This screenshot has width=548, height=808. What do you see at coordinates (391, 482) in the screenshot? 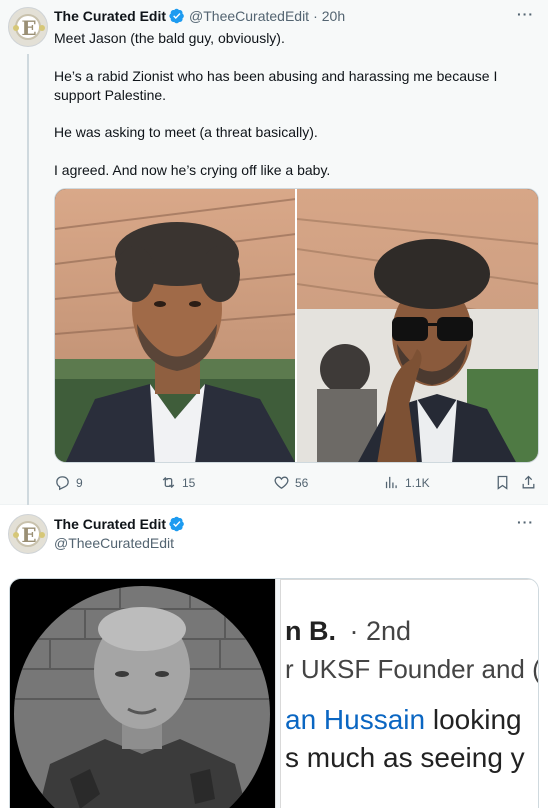
I see `views-icon` at bounding box center [391, 482].